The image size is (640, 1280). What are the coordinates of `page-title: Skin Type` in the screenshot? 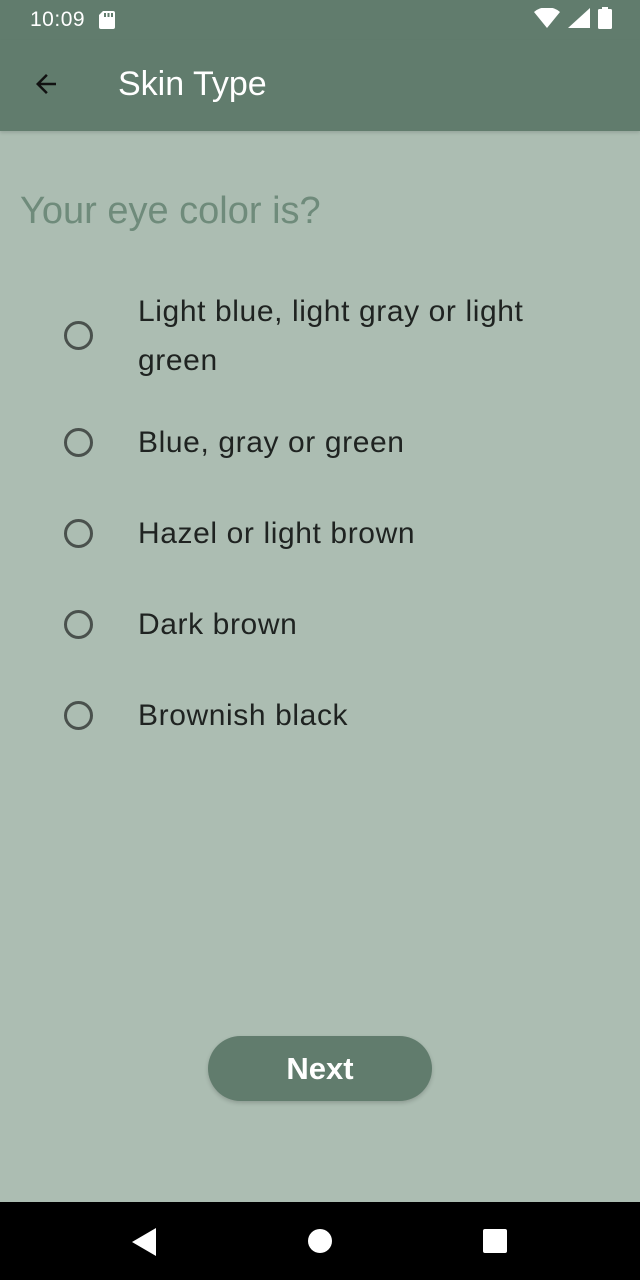 It's located at (192, 84).